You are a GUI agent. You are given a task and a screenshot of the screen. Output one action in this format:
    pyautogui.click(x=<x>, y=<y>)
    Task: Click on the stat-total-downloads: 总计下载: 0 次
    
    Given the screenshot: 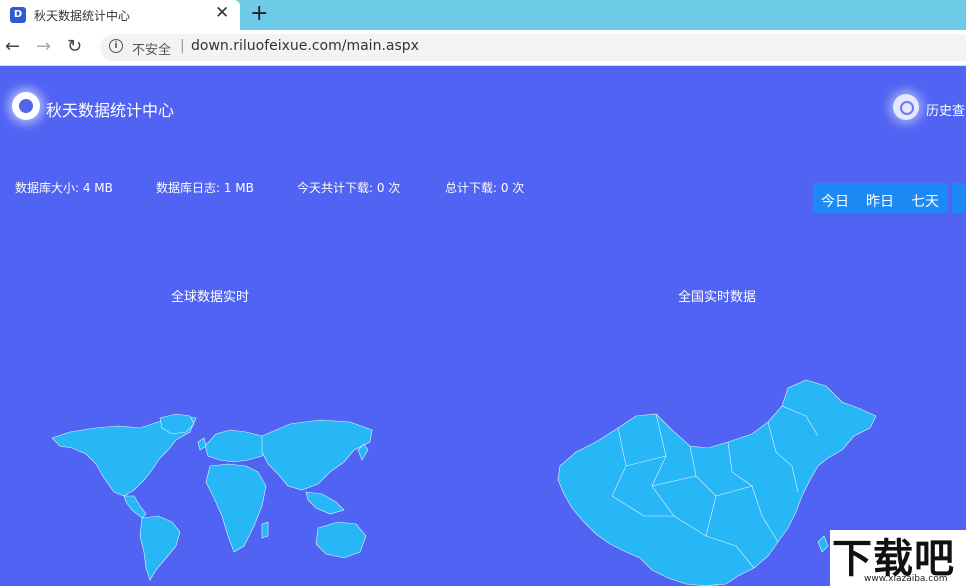 What is the action you would take?
    pyautogui.click(x=484, y=187)
    